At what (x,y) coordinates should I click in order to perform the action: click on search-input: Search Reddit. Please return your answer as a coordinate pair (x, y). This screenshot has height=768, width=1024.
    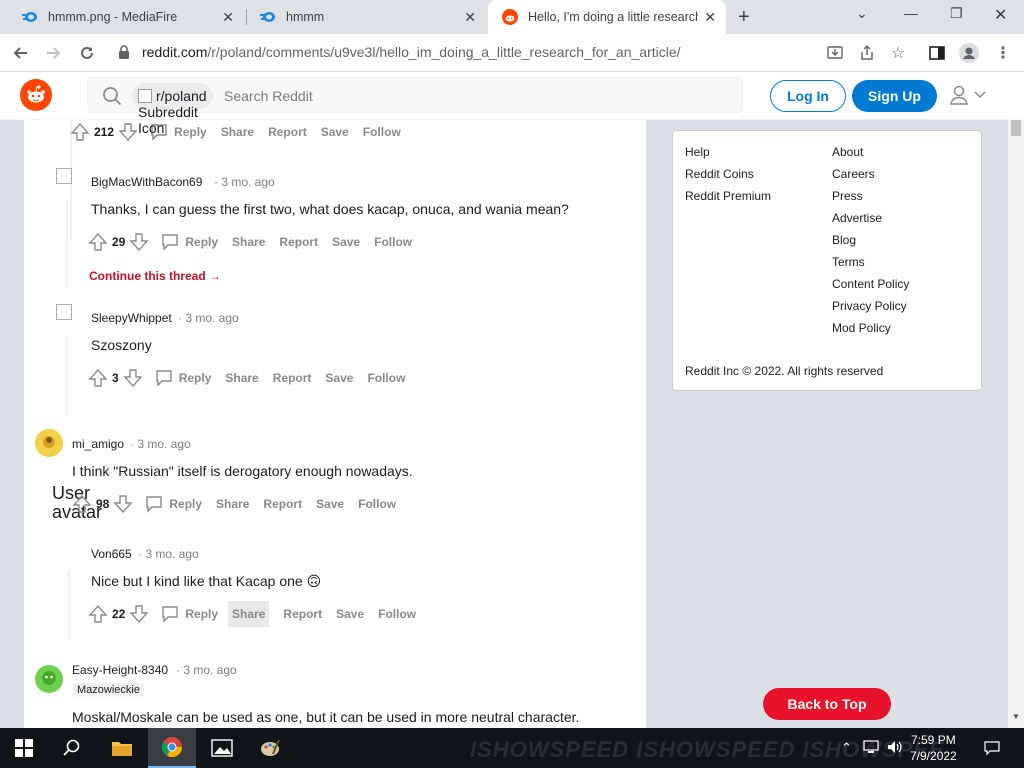
    Looking at the image, I should click on (268, 96).